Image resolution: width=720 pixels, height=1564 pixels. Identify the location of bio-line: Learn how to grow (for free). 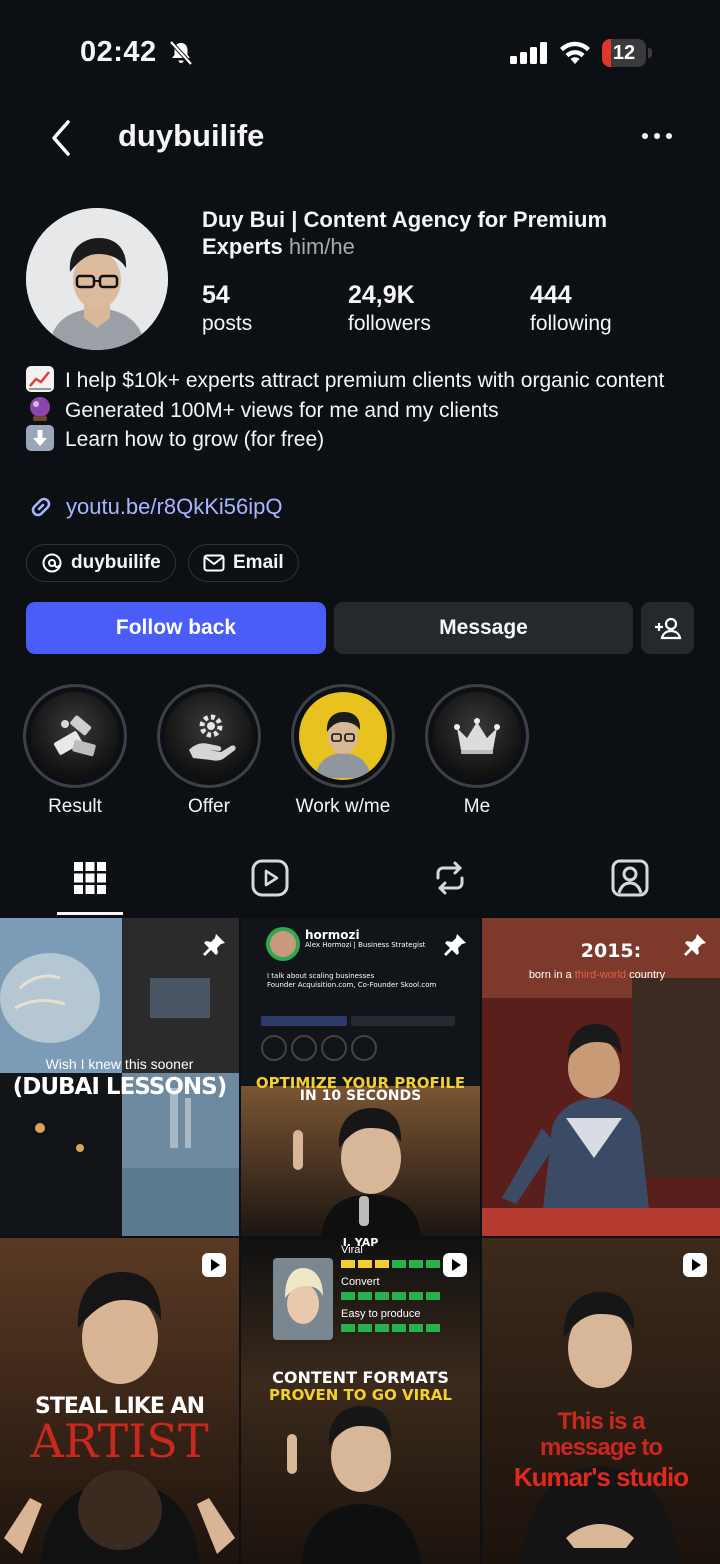
(361, 440).